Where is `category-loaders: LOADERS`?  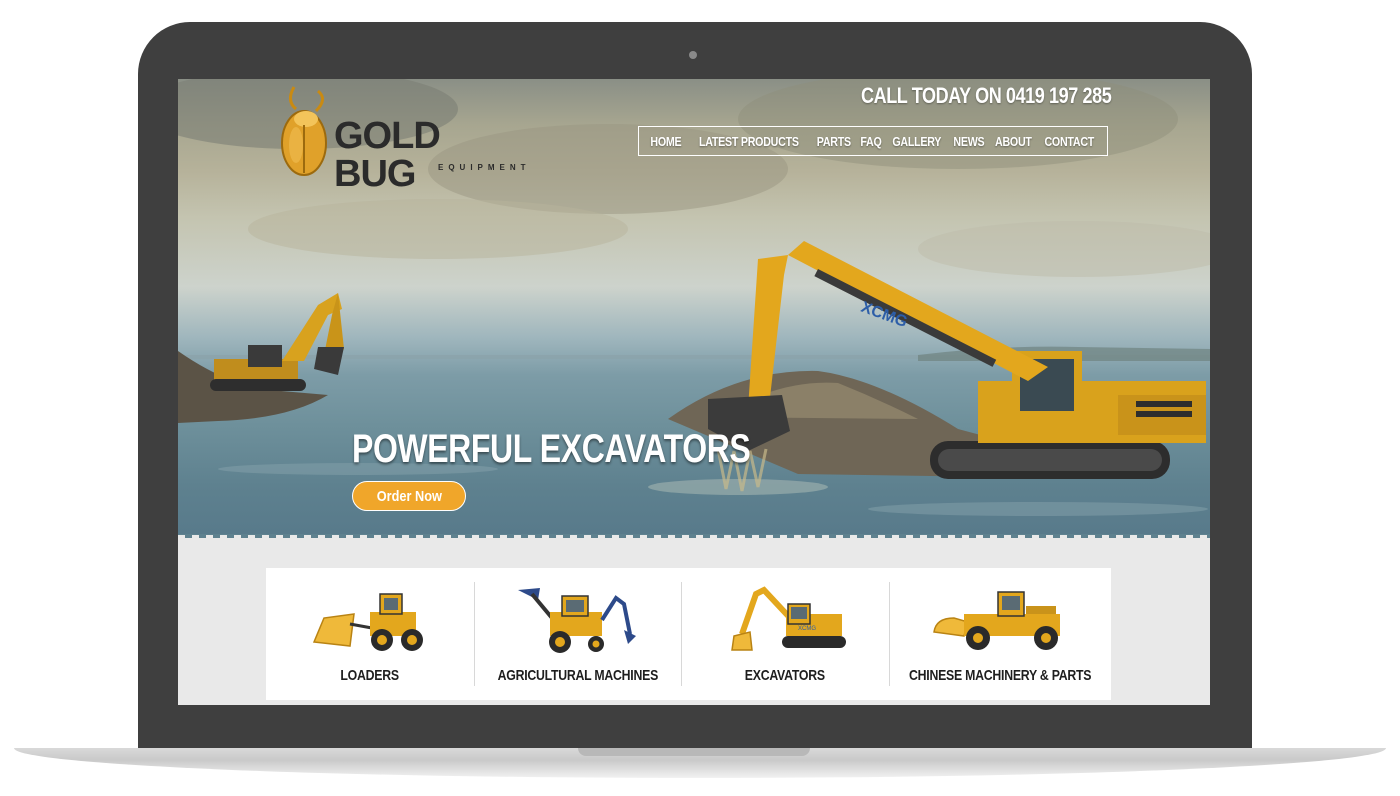
category-loaders: LOADERS is located at coordinates (370, 634).